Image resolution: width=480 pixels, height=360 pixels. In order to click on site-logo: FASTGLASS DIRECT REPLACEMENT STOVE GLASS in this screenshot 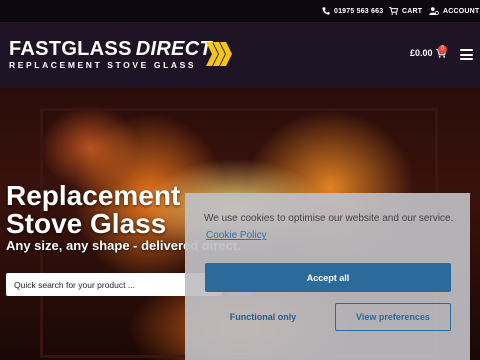, I will do `click(110, 54)`.